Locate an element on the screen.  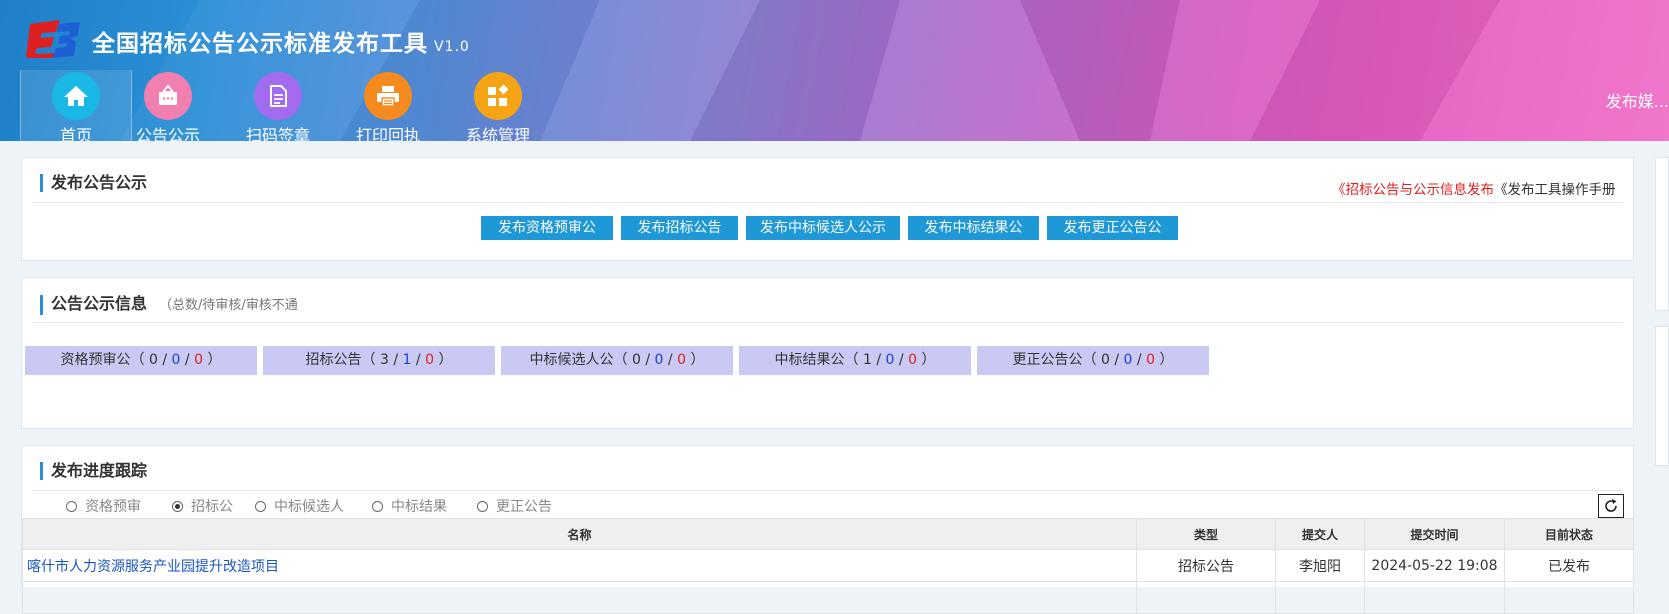
publish-candidate-notice-button: 发布中标候选人公示 is located at coordinates (823, 228).